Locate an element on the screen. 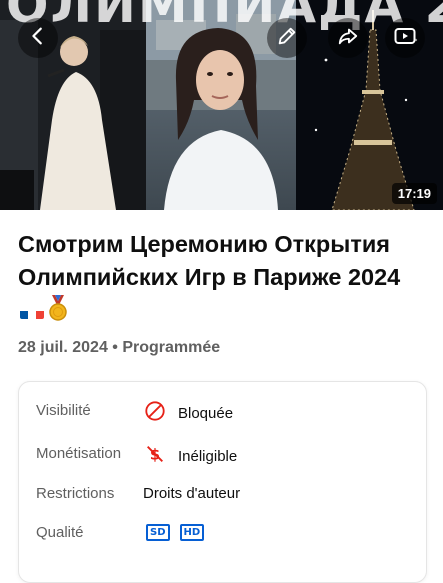  share-button is located at coordinates (348, 38).